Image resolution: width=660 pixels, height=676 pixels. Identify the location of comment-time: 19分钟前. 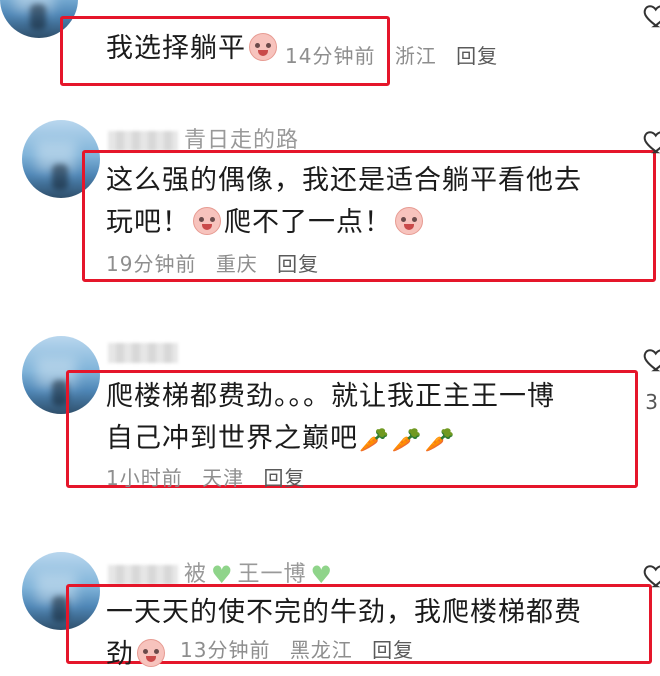
(151, 264).